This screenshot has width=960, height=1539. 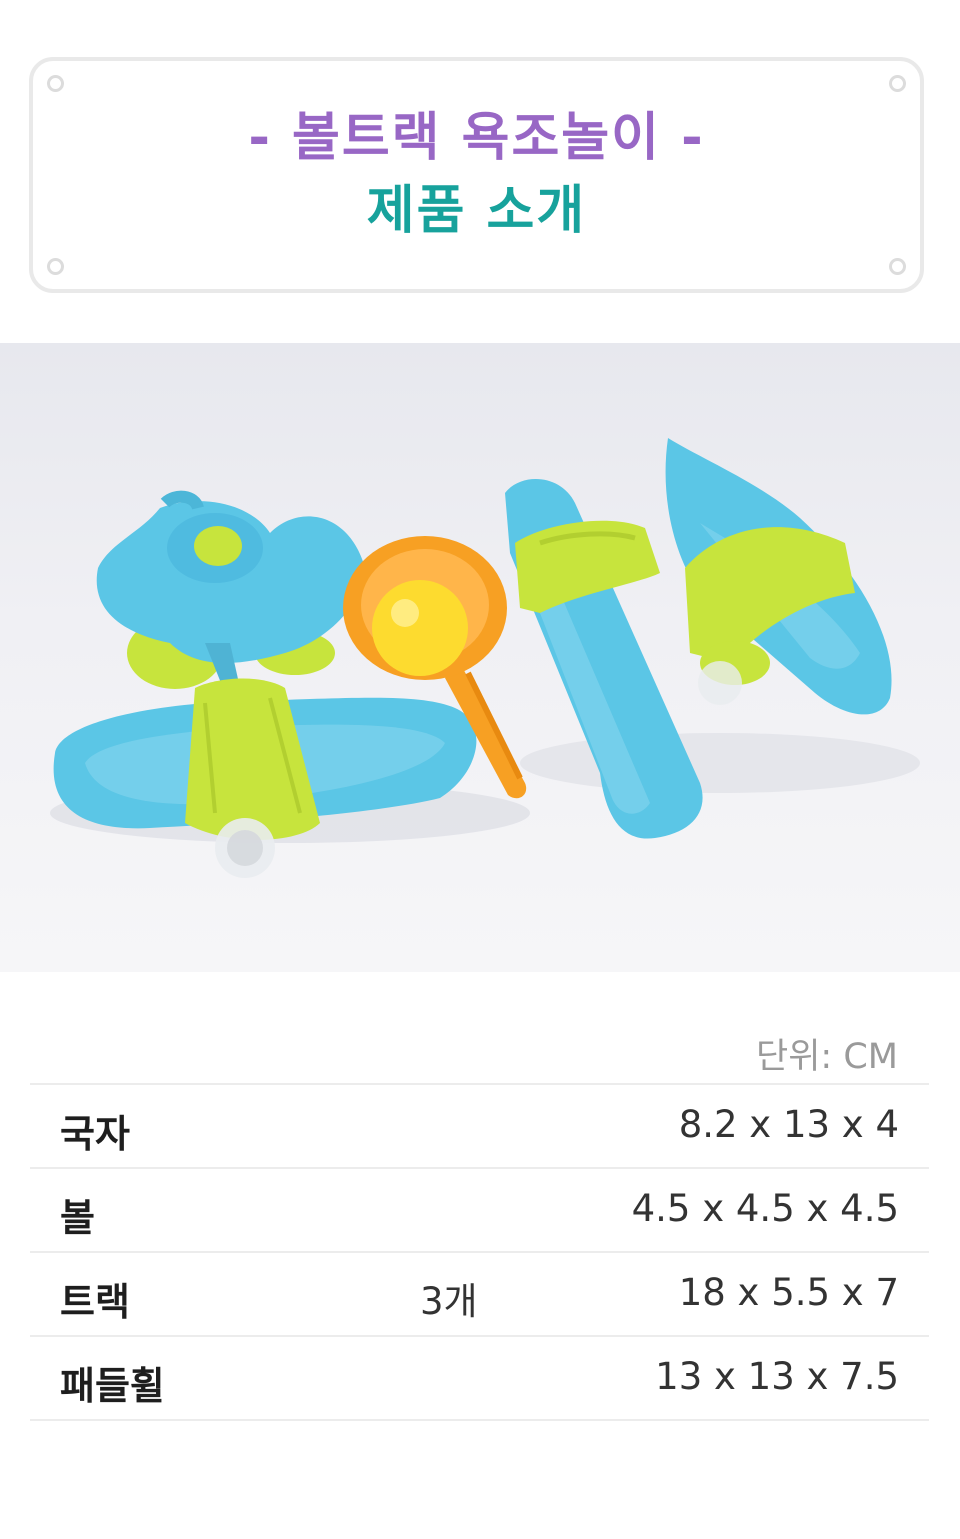 I want to click on paddle-wheel-toy, so click(x=230, y=591).